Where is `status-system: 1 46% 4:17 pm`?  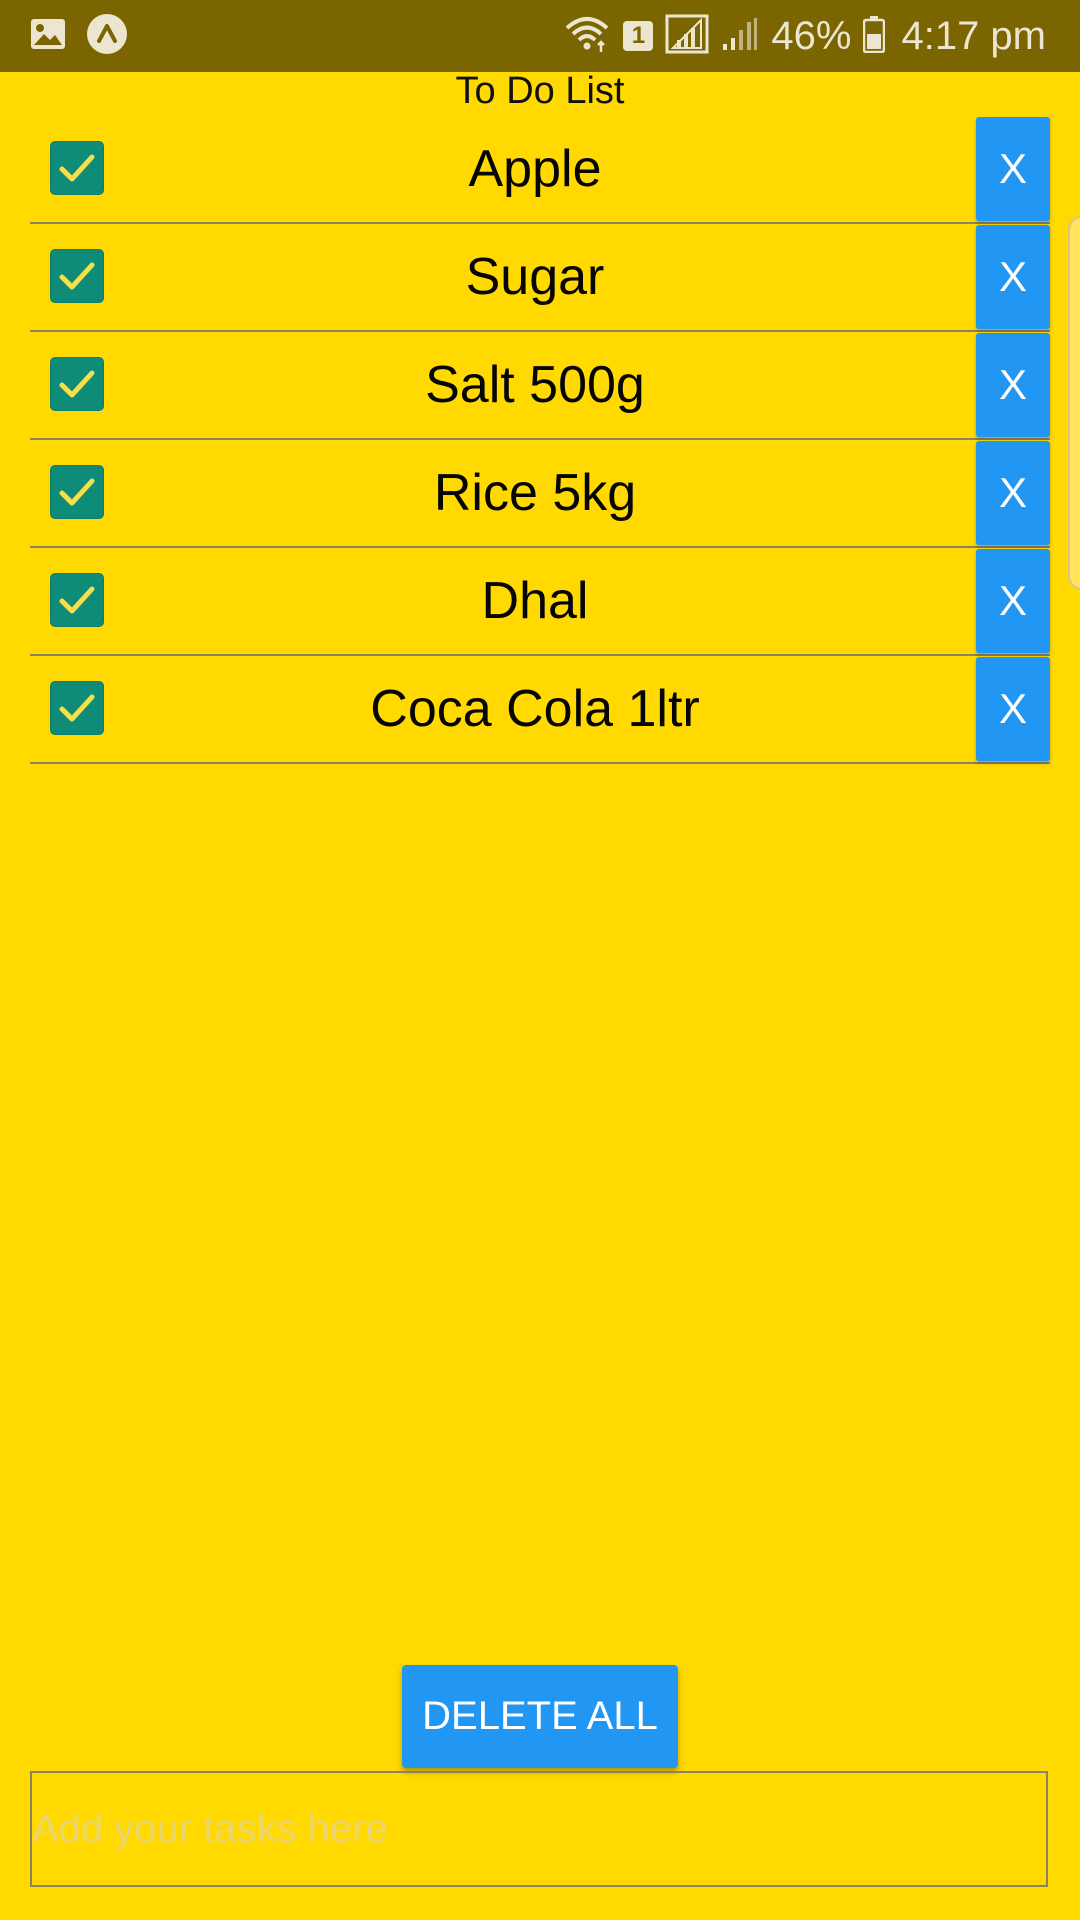
status-system: 1 46% 4:17 pm is located at coordinates (804, 36).